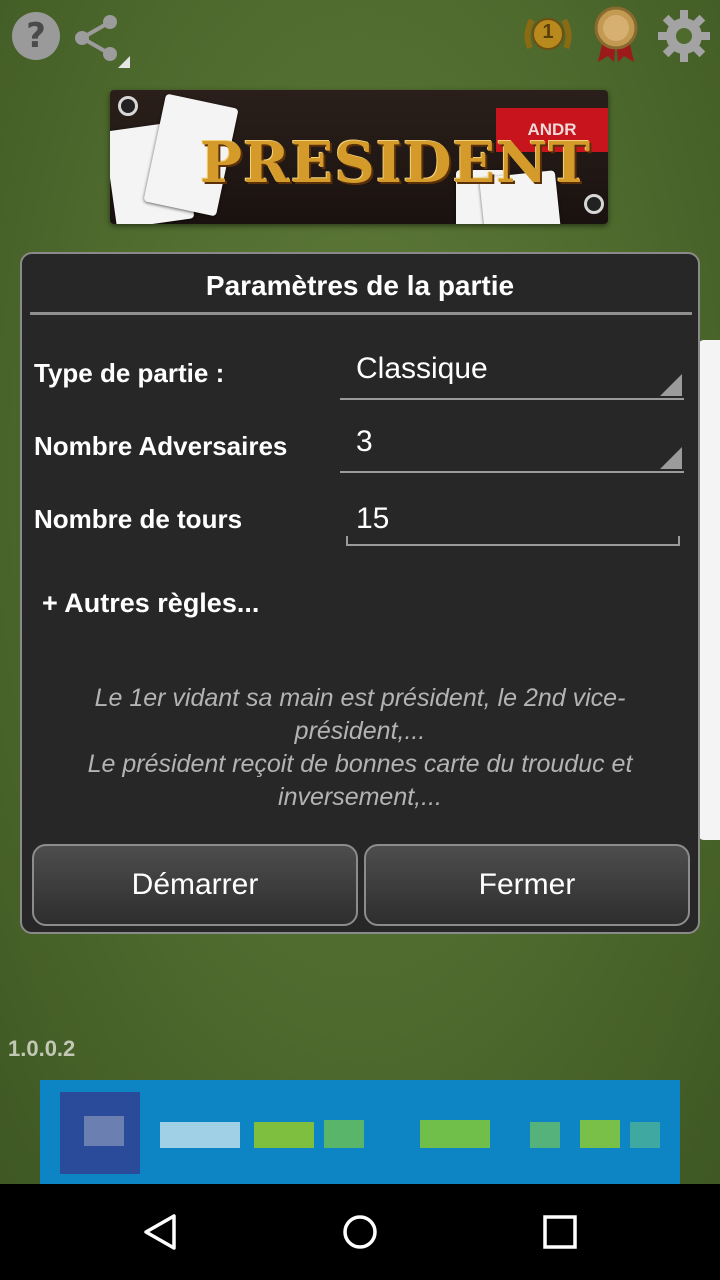 The height and width of the screenshot is (1280, 720). I want to click on help-icon: ?, so click(36, 36).